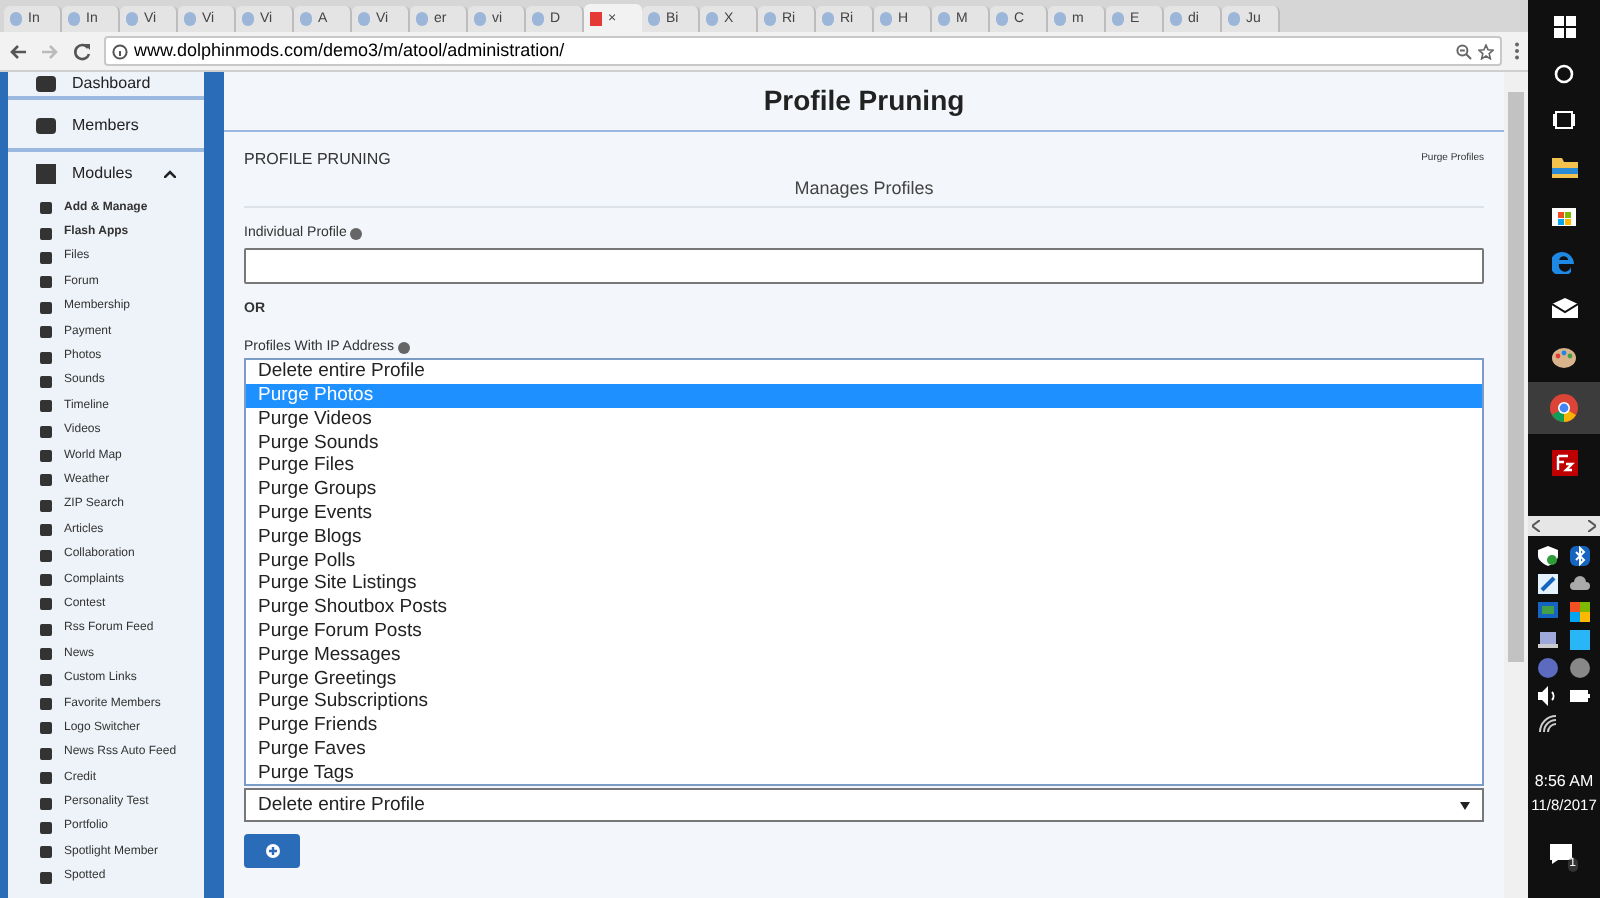 This screenshot has width=1600, height=898. Describe the element at coordinates (1561, 854) in the screenshot. I see `notification-icon` at that location.